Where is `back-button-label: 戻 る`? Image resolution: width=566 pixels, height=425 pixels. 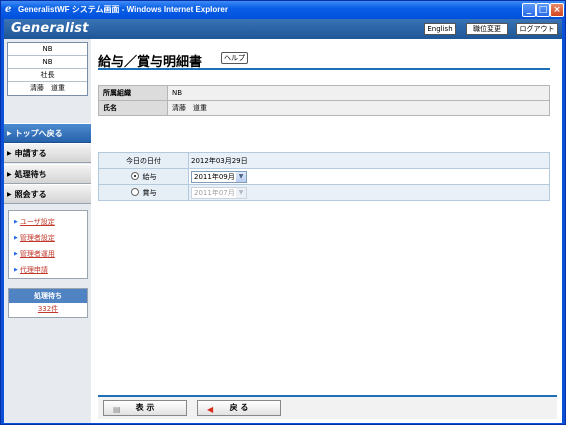
back-button-label: 戻 る is located at coordinates (239, 407).